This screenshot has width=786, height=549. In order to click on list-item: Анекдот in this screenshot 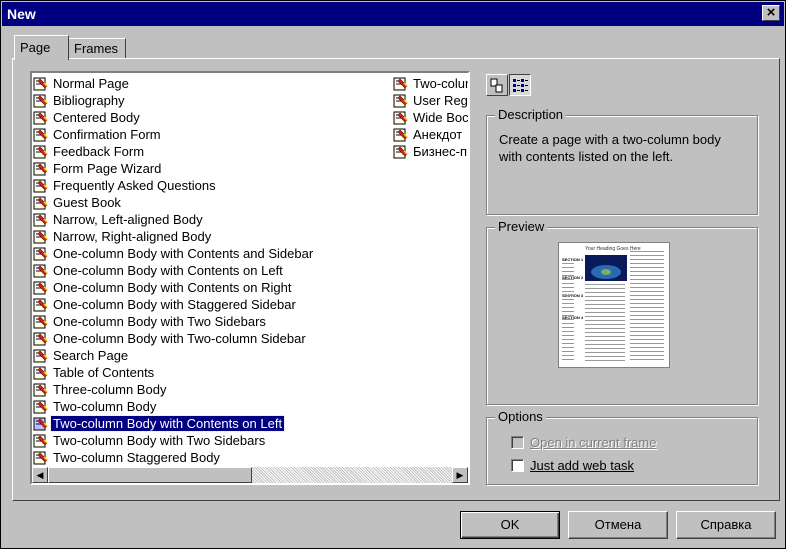, I will do `click(430, 134)`.